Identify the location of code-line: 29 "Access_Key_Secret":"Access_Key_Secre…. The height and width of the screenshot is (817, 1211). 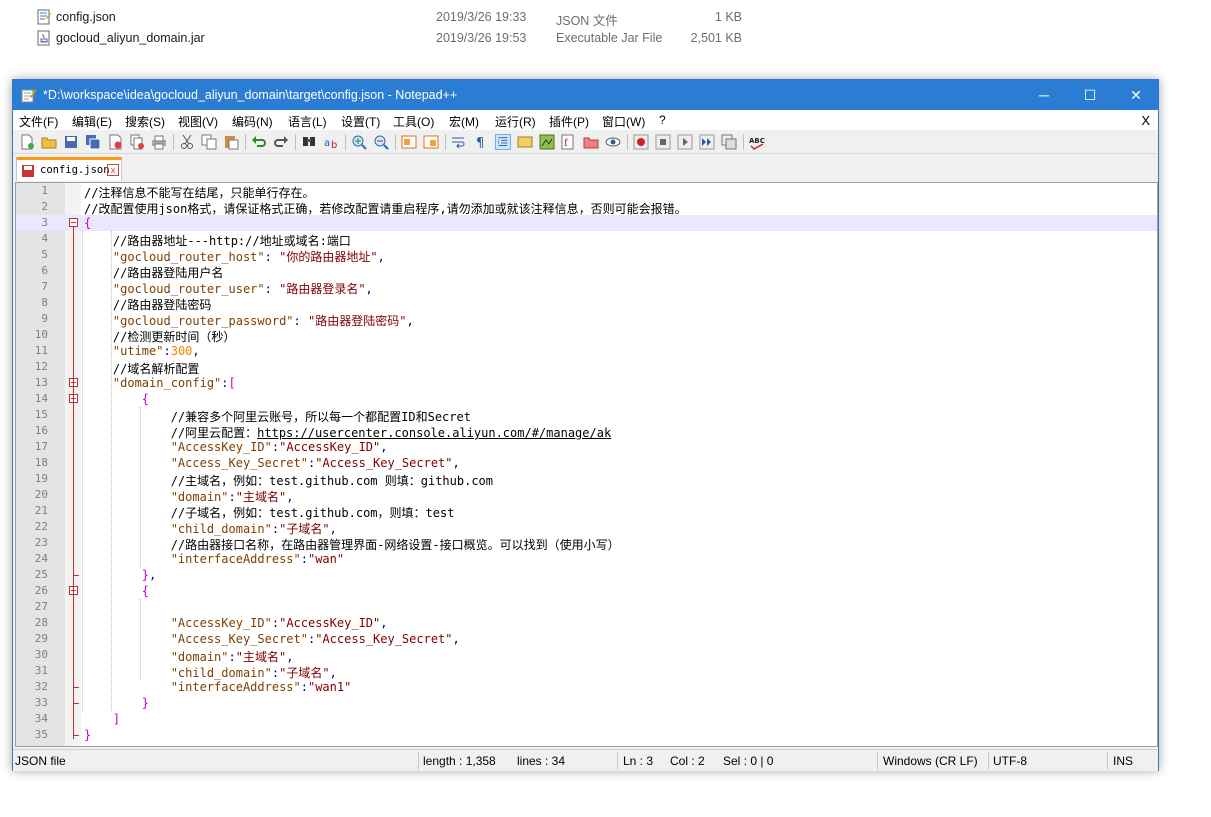
(586, 639).